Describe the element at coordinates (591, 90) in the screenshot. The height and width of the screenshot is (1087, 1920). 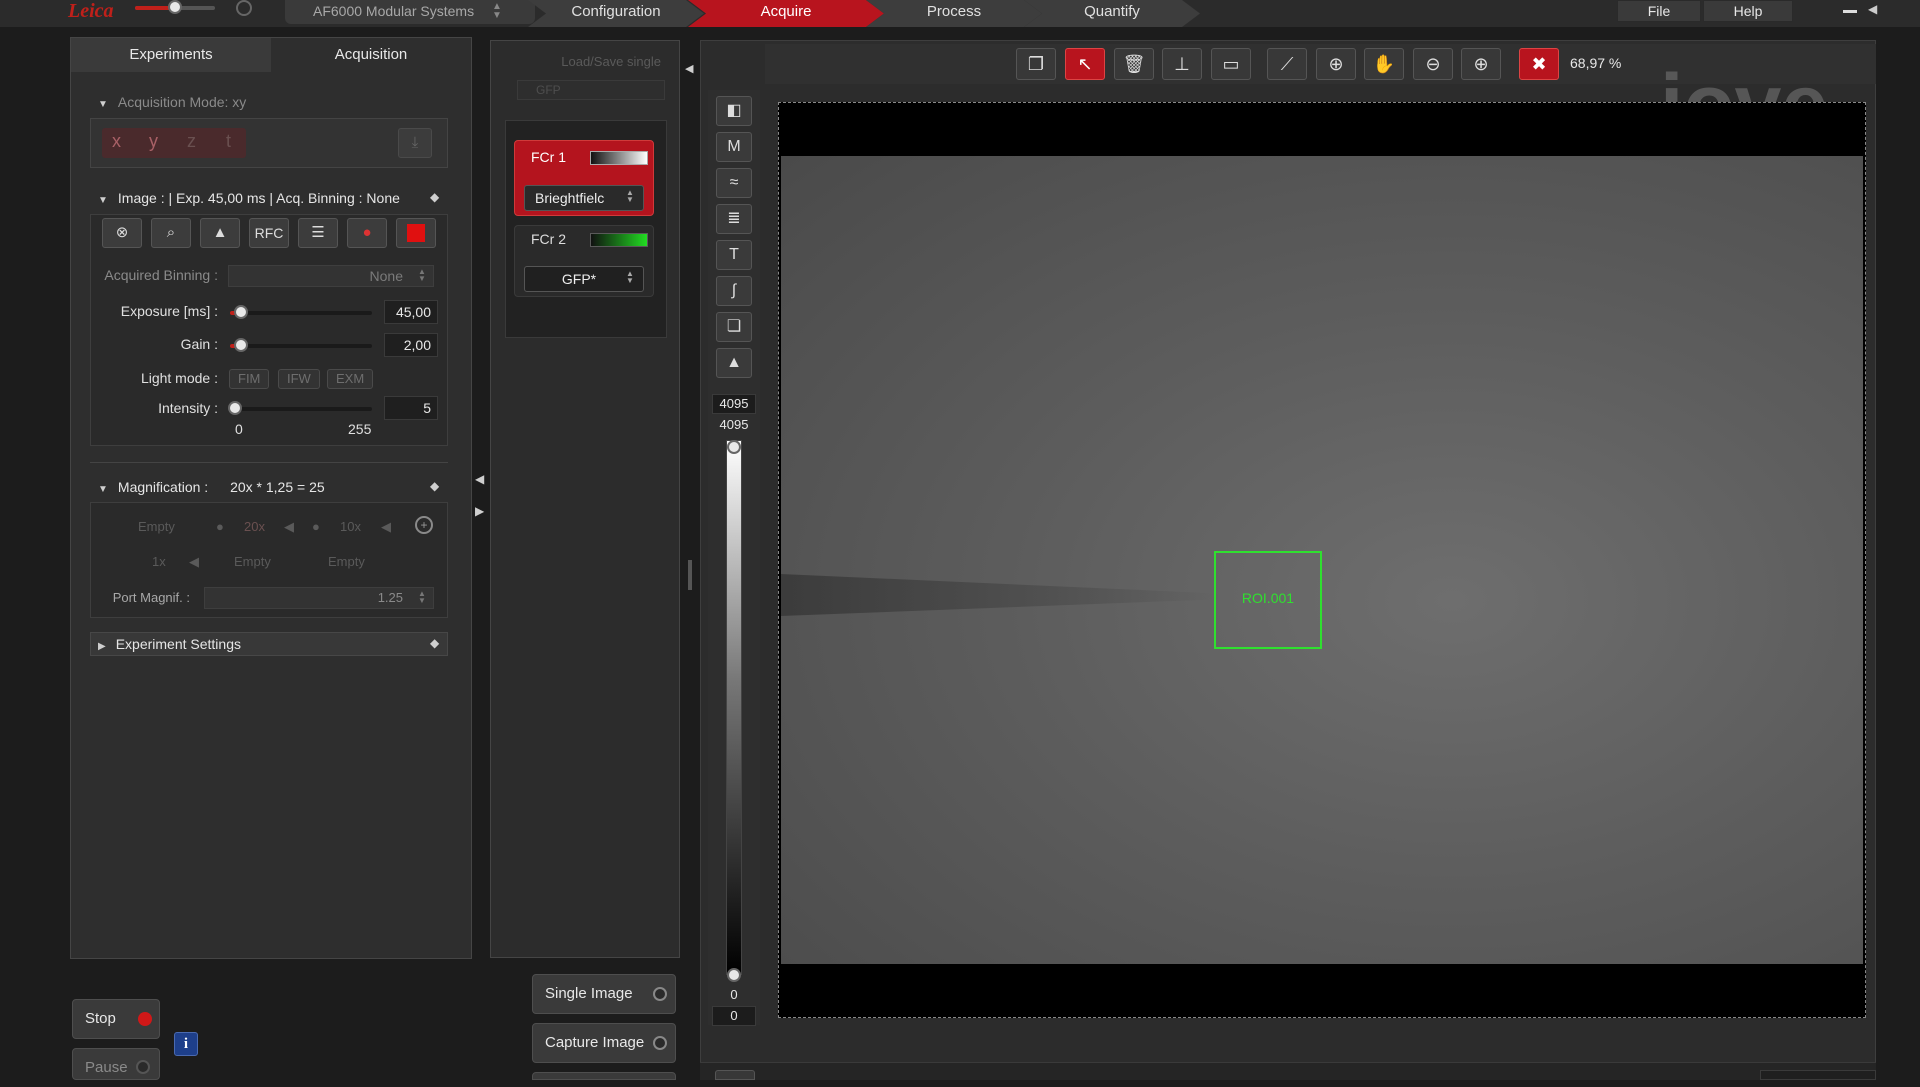
I see `preset-select: GFP` at that location.